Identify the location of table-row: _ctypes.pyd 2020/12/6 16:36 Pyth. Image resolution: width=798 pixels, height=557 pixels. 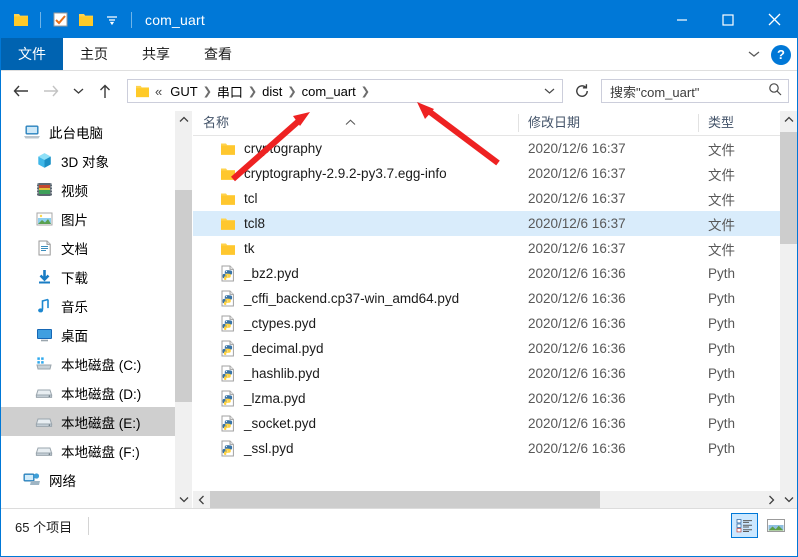
(495, 323).